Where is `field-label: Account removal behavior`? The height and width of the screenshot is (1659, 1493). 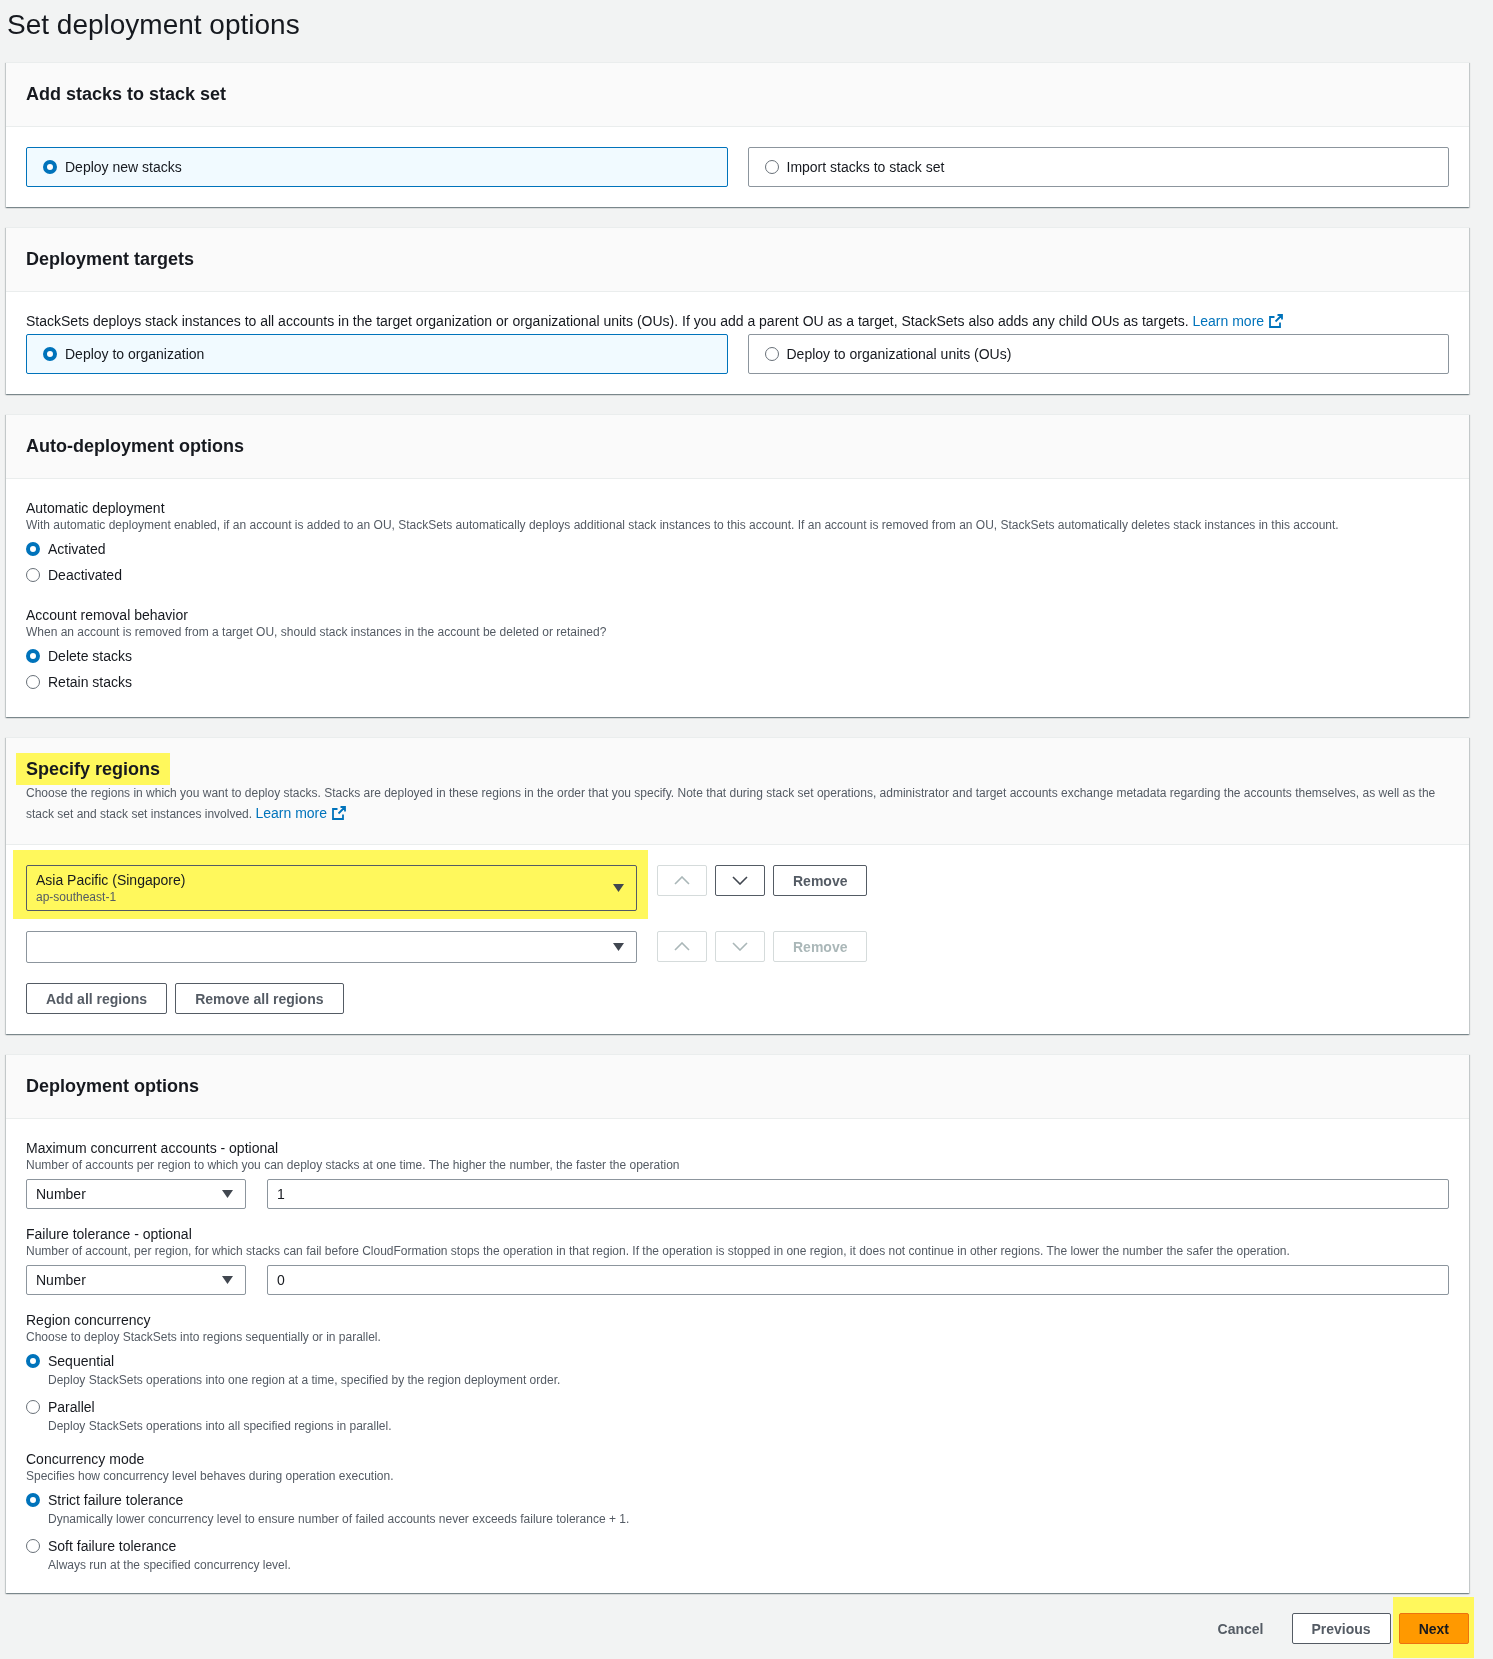 field-label: Account removal behavior is located at coordinates (107, 615).